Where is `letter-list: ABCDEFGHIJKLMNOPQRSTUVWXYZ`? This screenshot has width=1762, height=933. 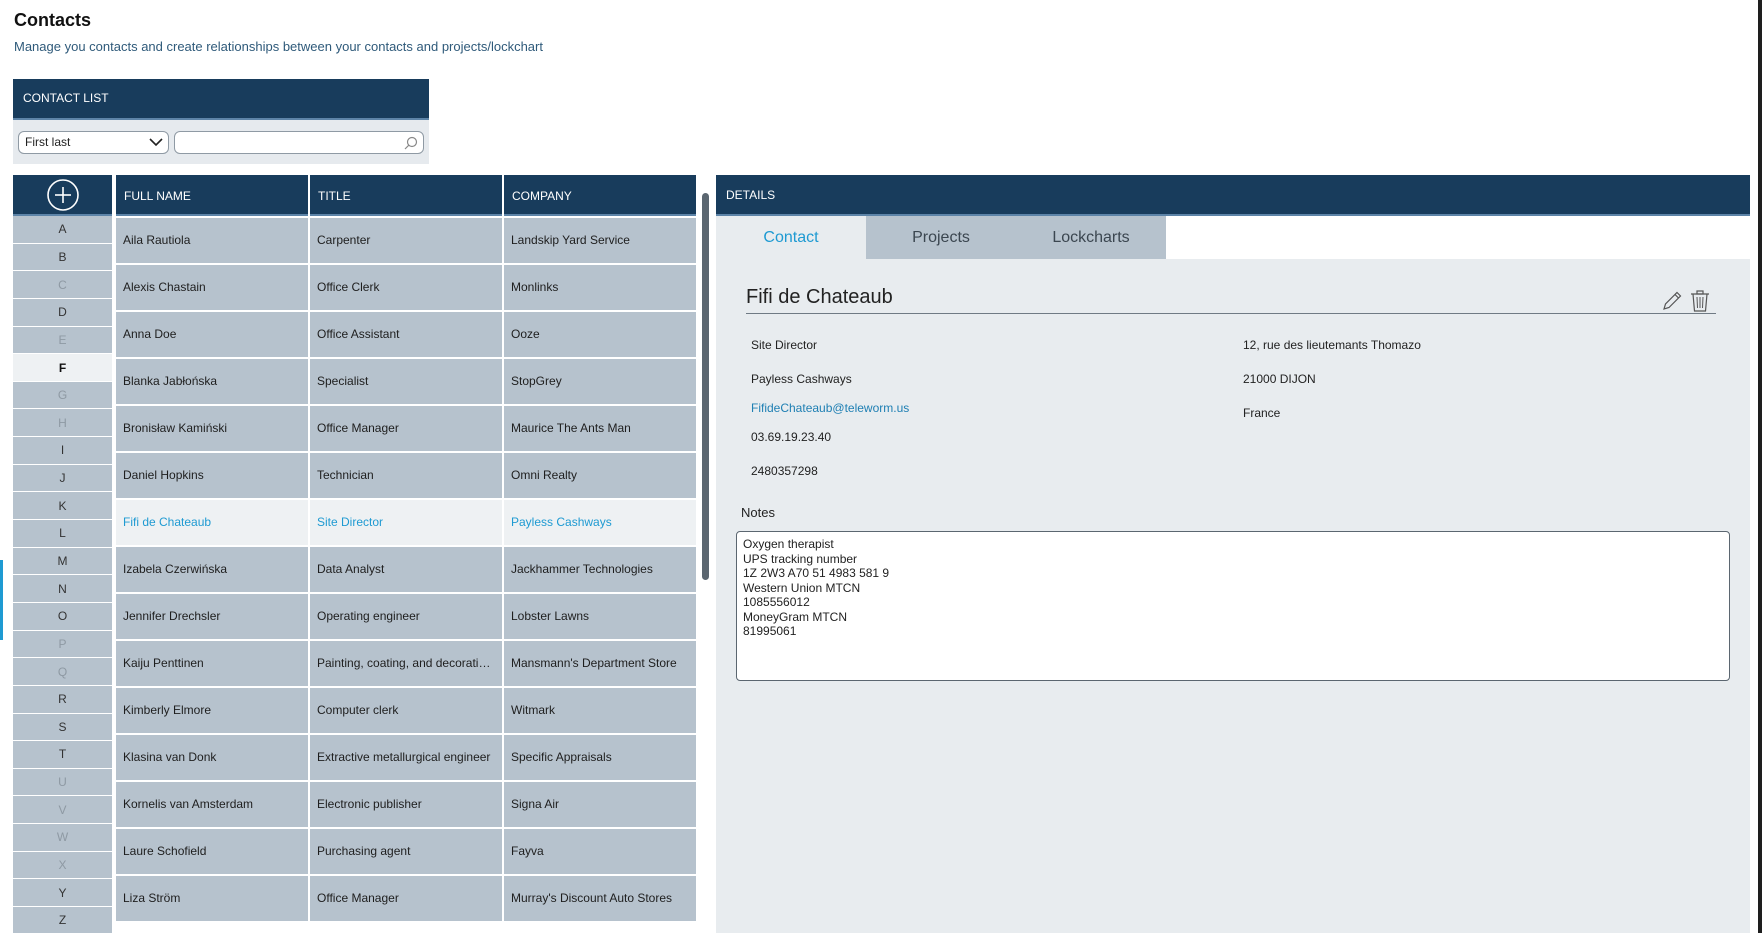
letter-list: ABCDEFGHIJKLMNOPQRSTUVWXYZ is located at coordinates (62, 574).